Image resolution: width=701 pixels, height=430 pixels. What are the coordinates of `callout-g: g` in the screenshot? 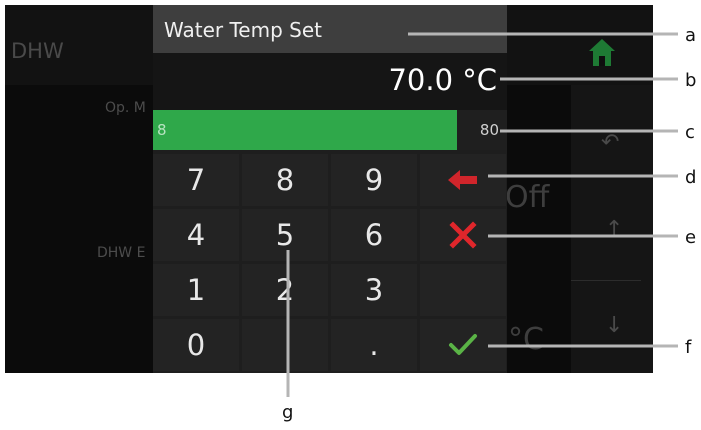 It's located at (287, 412).